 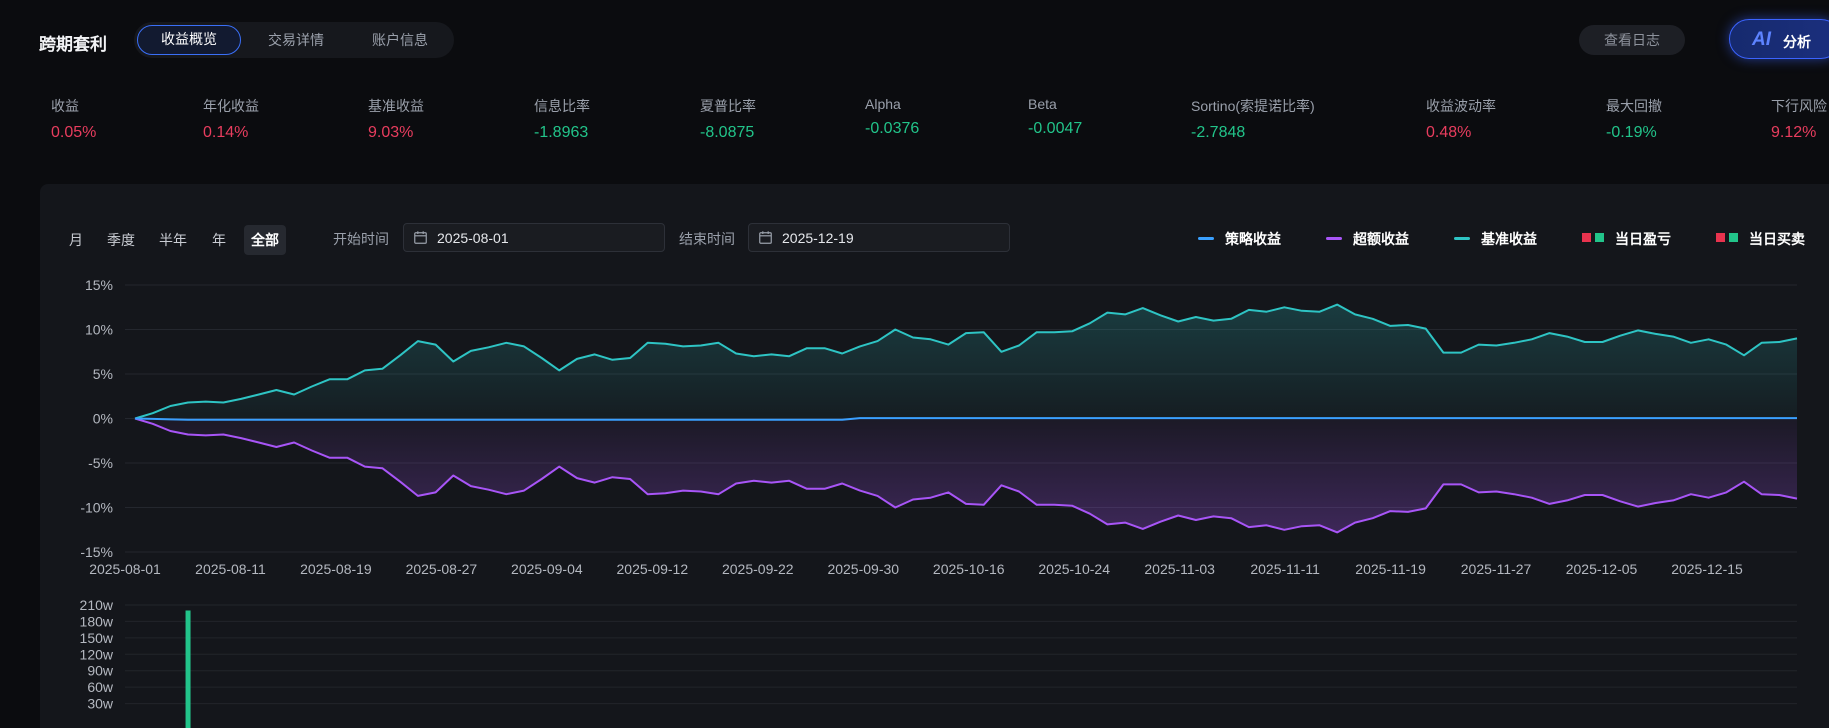 What do you see at coordinates (1631, 132) in the screenshot?
I see `metric-value: -0.19%` at bounding box center [1631, 132].